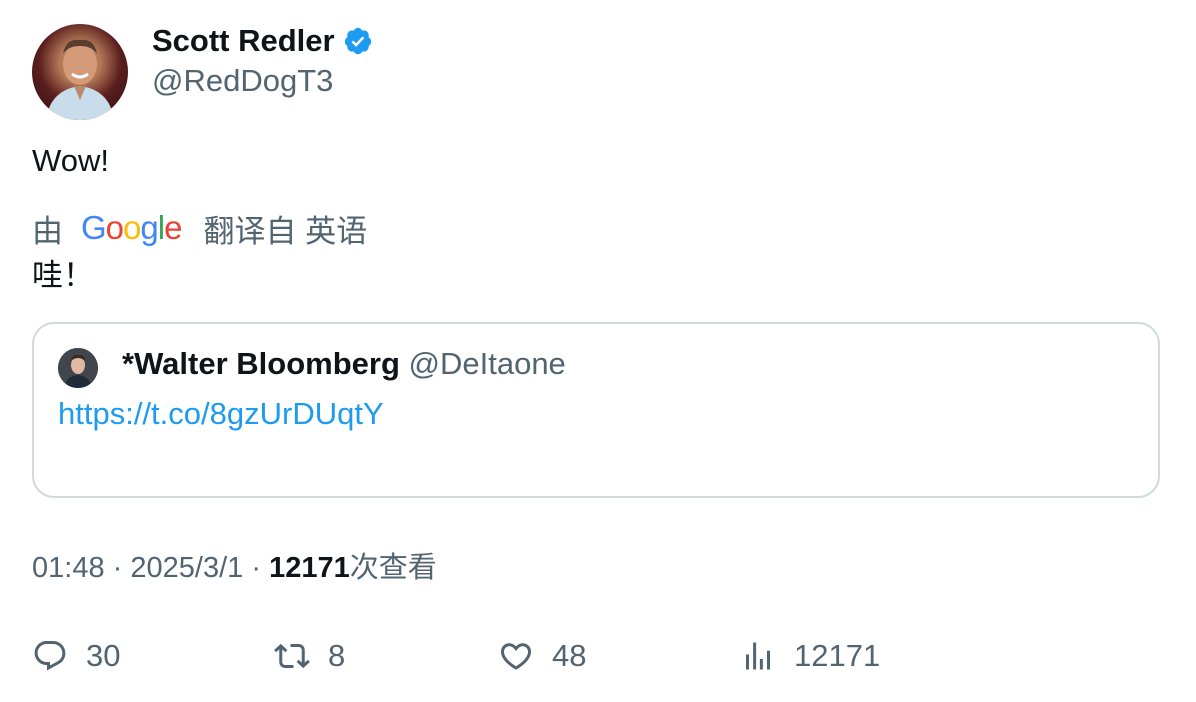  What do you see at coordinates (837, 655) in the screenshot?
I see `views-action-count: 12171` at bounding box center [837, 655].